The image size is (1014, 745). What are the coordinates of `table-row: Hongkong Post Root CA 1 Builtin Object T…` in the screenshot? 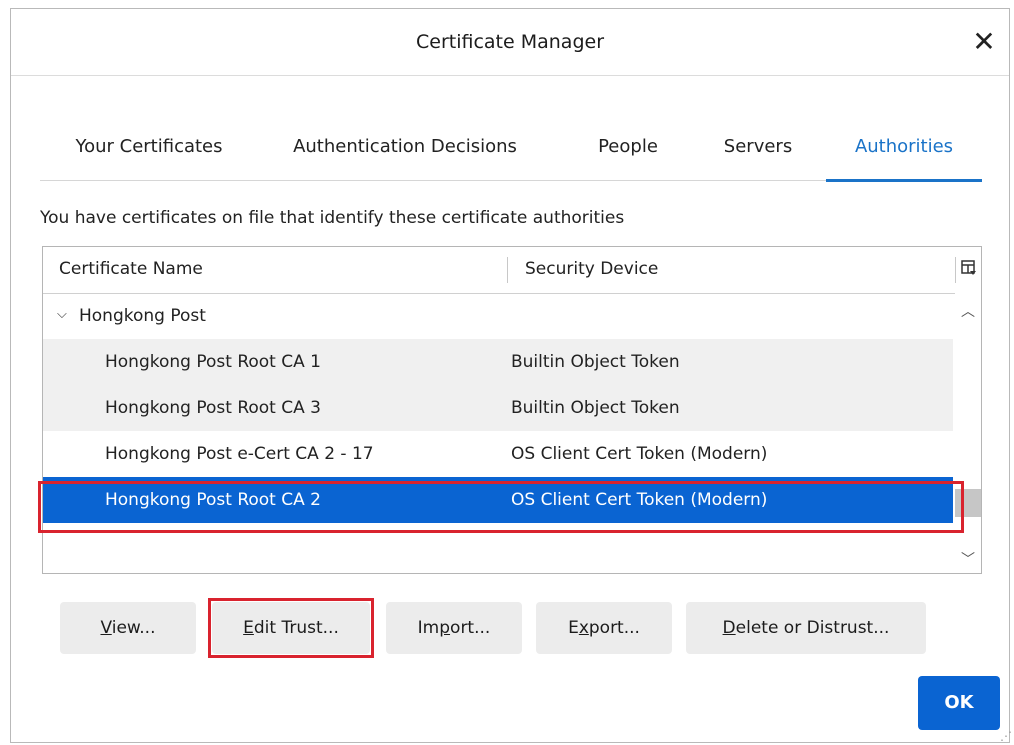 It's located at (498, 362).